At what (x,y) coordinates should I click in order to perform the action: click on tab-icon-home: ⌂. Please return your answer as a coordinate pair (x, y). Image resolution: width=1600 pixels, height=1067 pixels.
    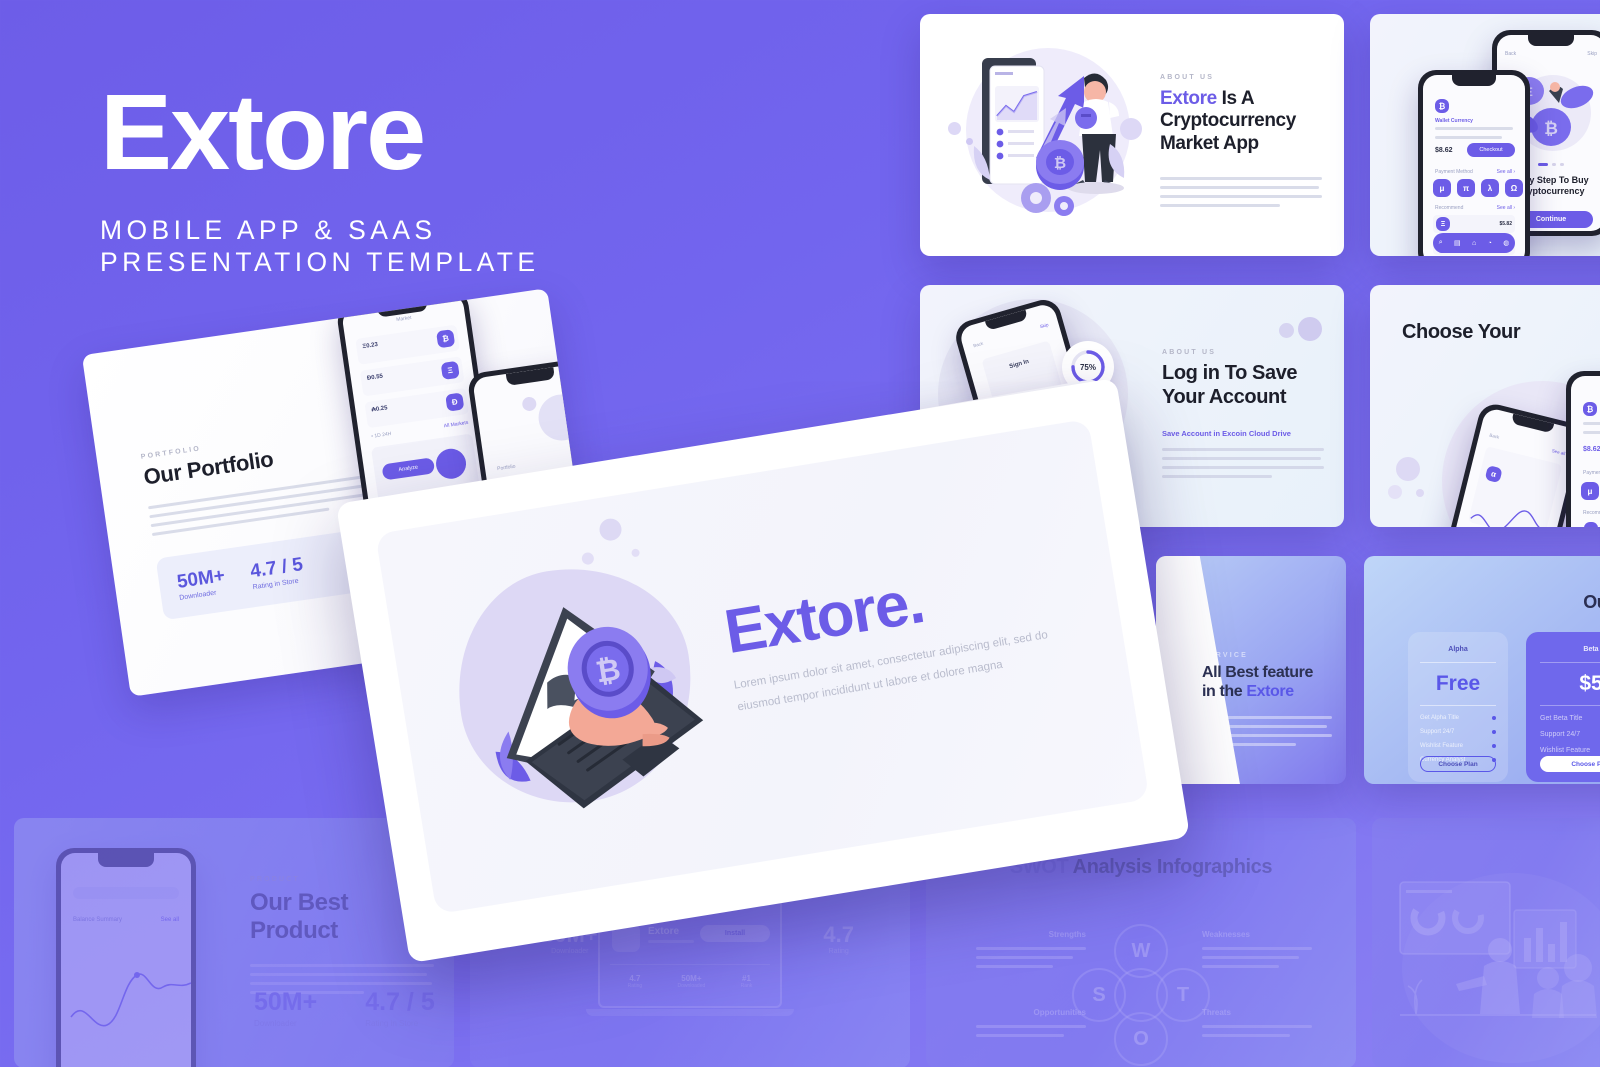
    Looking at the image, I should click on (1474, 243).